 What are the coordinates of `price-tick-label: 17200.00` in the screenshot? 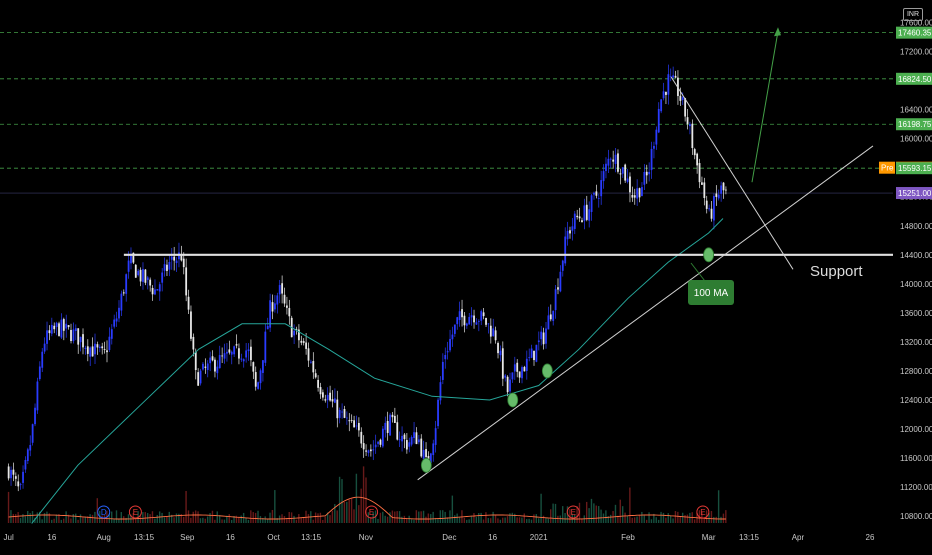 It's located at (916, 52).